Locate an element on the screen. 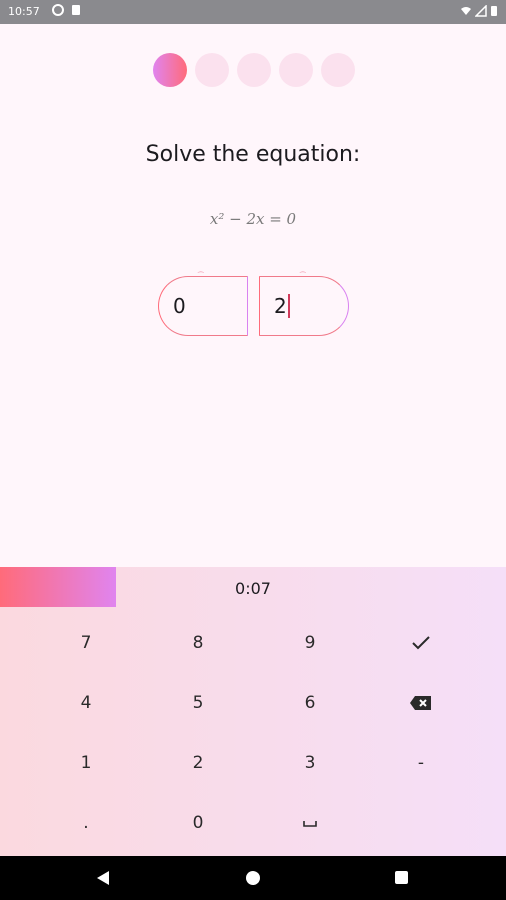 This screenshot has width=506, height=900. check-icon is located at coordinates (421, 643).